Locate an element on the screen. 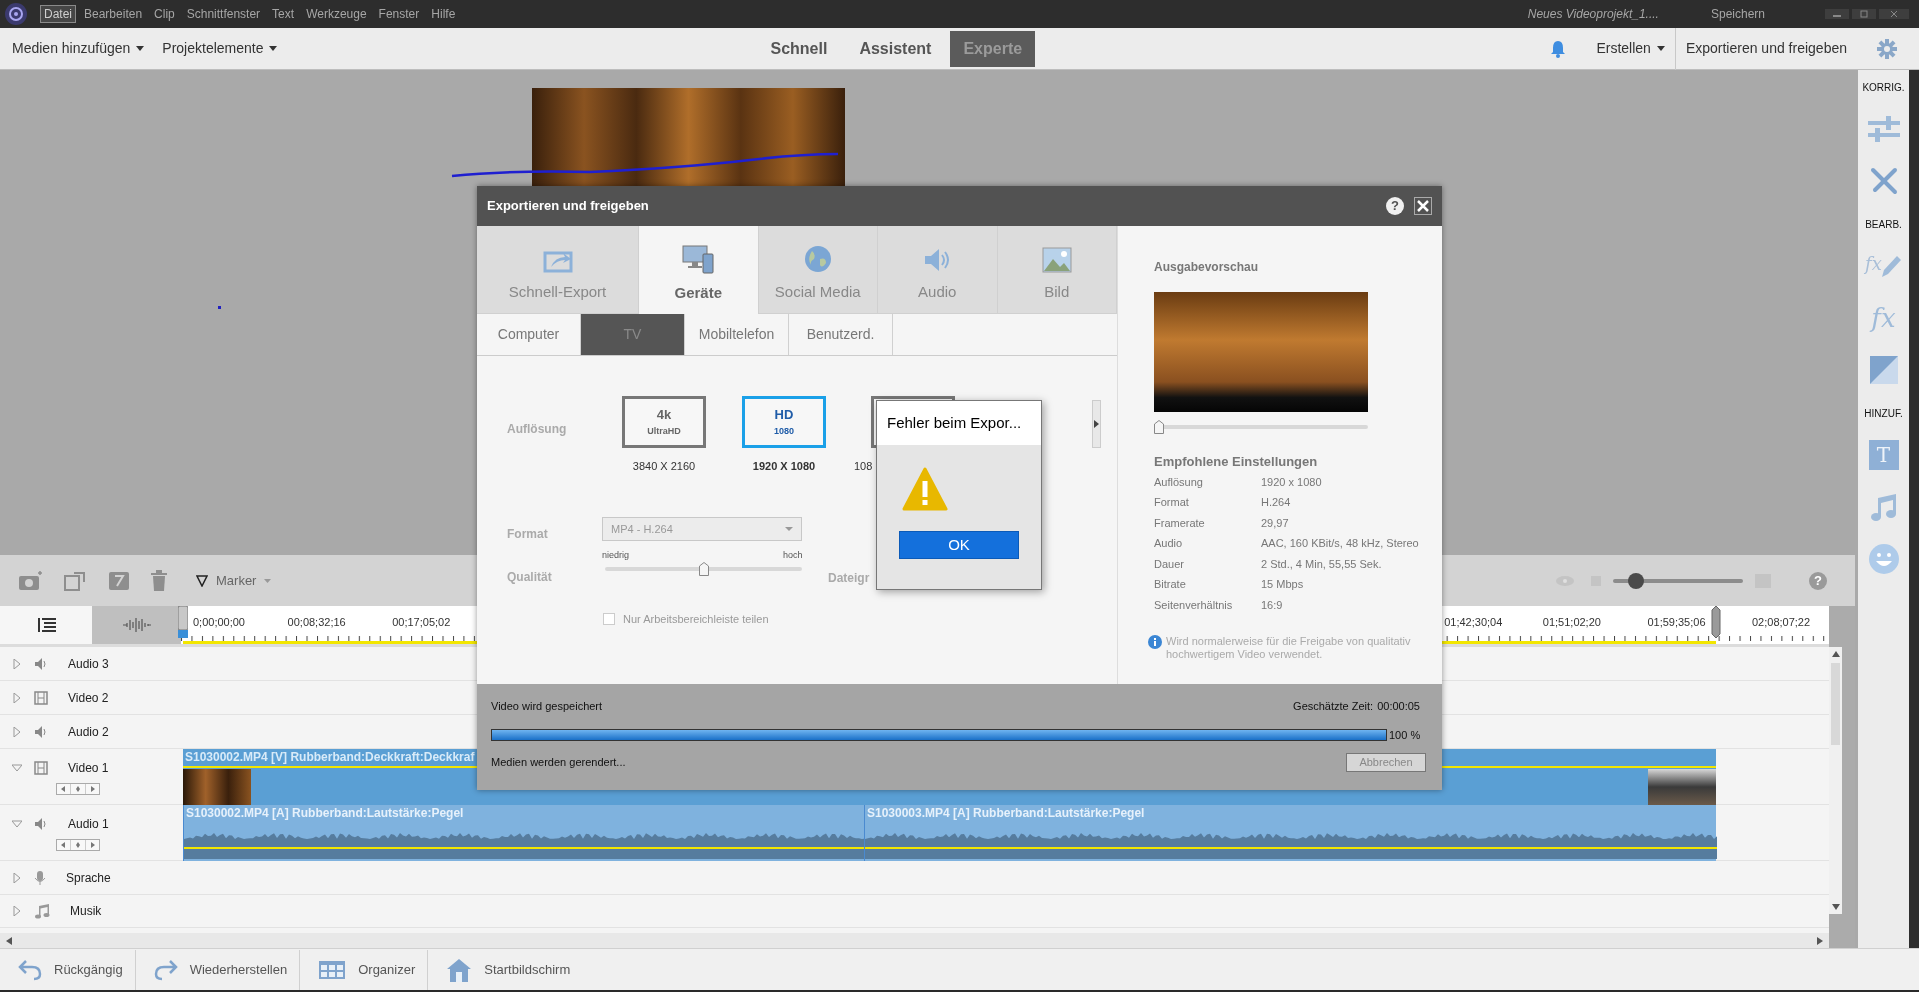 The image size is (1919, 992). setting-name: Framerate is located at coordinates (1180, 523).